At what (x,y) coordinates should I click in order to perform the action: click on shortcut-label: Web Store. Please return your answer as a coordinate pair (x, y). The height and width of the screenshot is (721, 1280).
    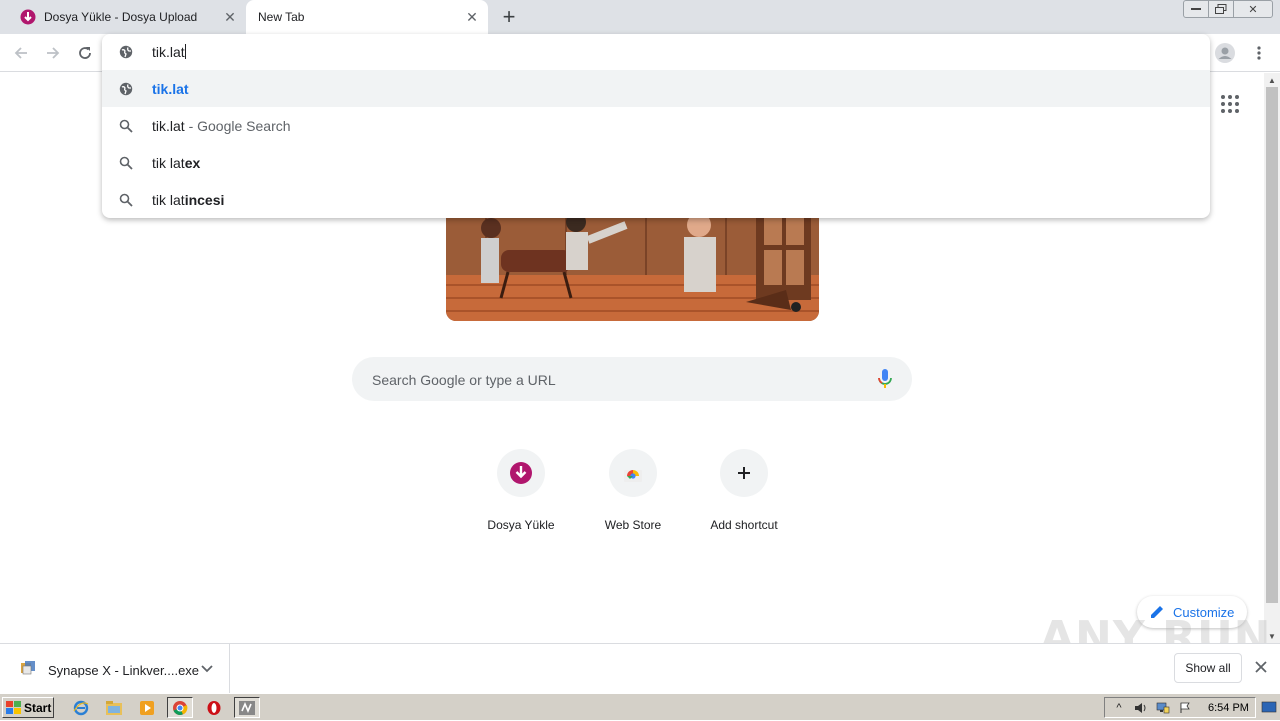
    Looking at the image, I should click on (633, 525).